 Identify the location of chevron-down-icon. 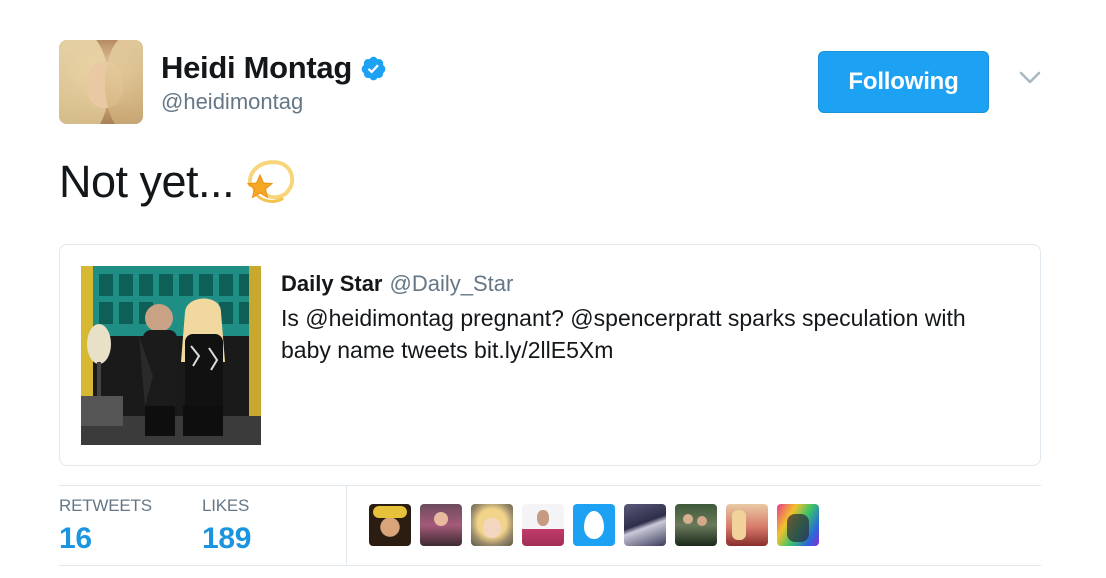
(1030, 78).